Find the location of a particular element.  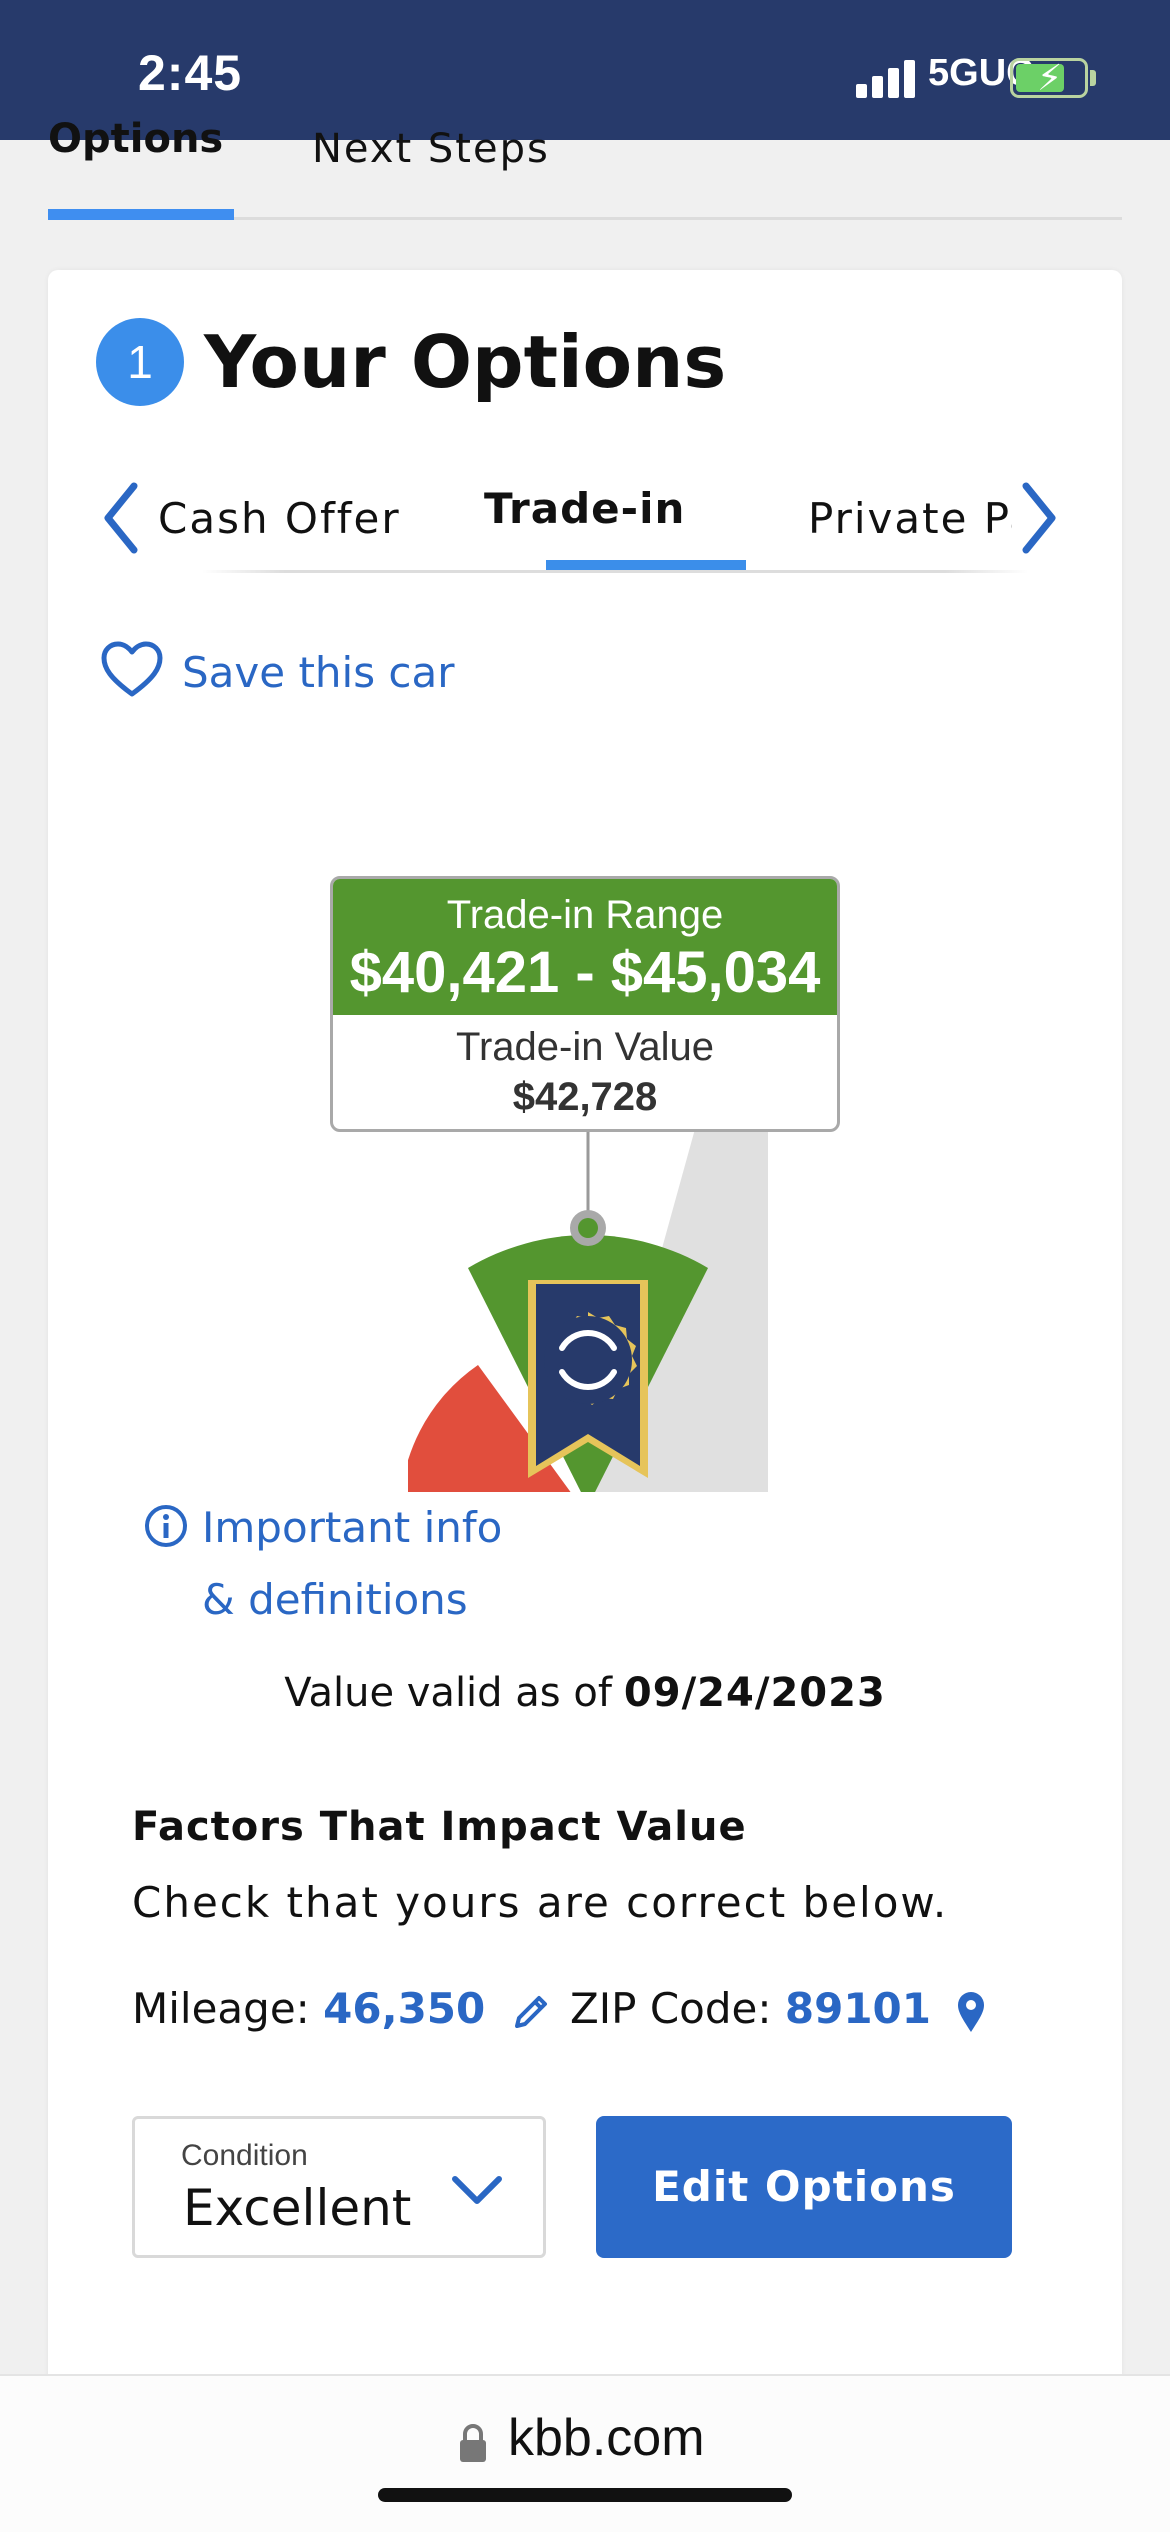

chevron-right-icon is located at coordinates (1038, 518).